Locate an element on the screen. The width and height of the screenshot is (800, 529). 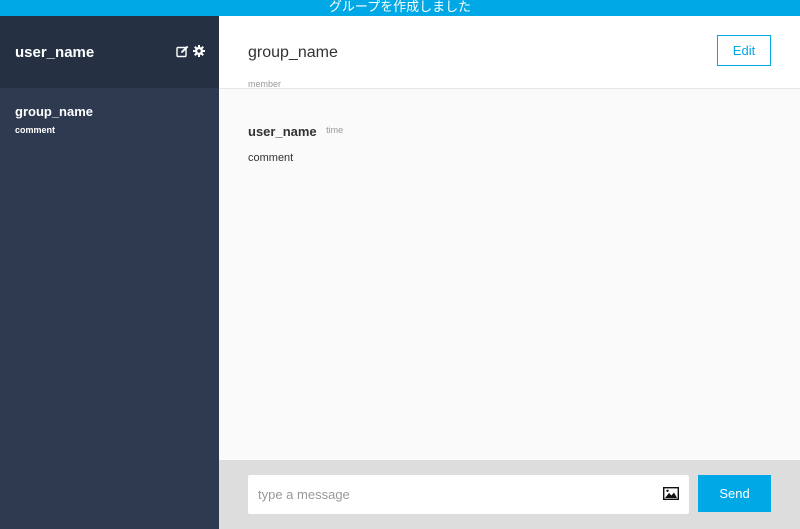
edit-icon is located at coordinates (182, 51).